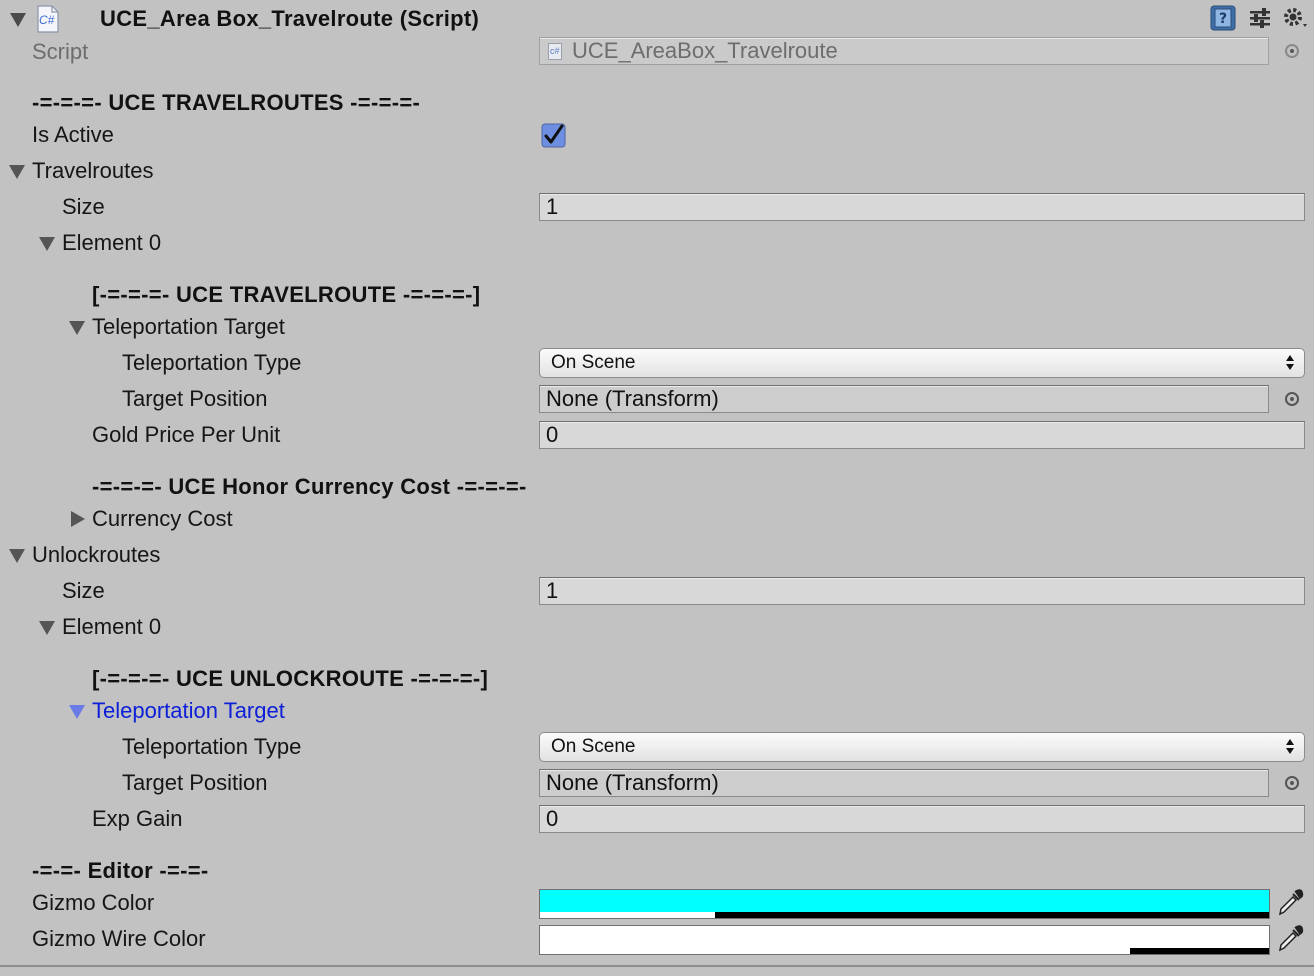 The height and width of the screenshot is (976, 1314). Describe the element at coordinates (1292, 399) in the screenshot. I see `travelroute-target-position-picker-icon` at that location.